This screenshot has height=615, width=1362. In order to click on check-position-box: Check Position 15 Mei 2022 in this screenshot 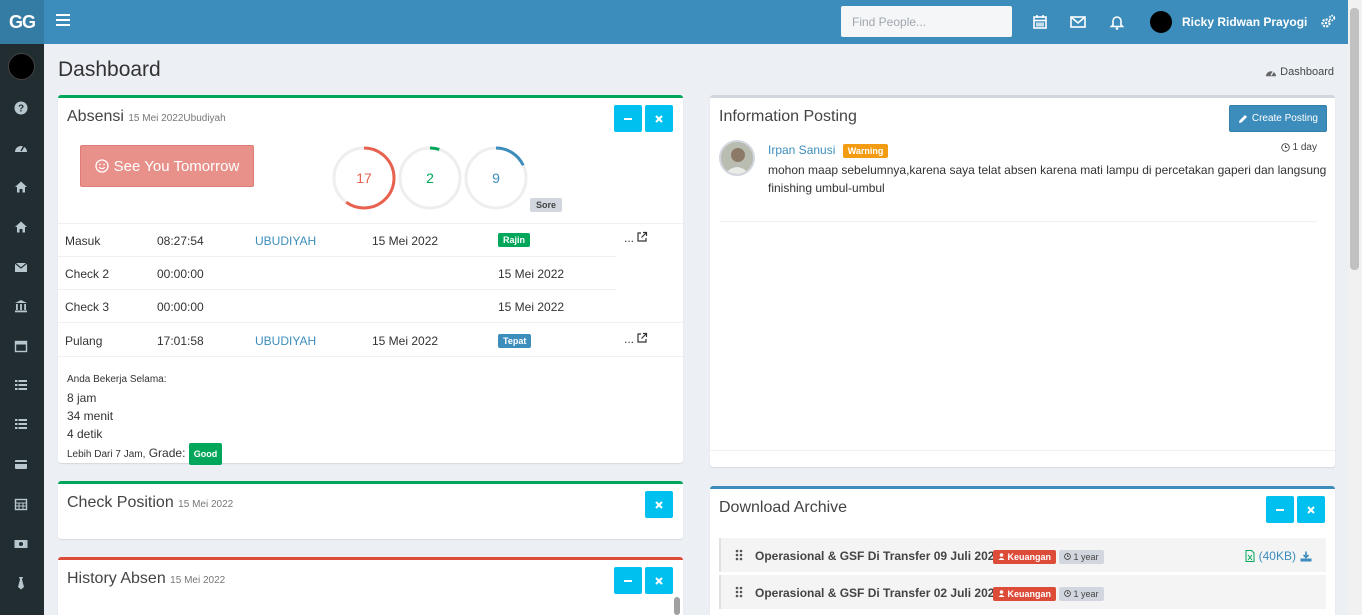, I will do `click(370, 510)`.